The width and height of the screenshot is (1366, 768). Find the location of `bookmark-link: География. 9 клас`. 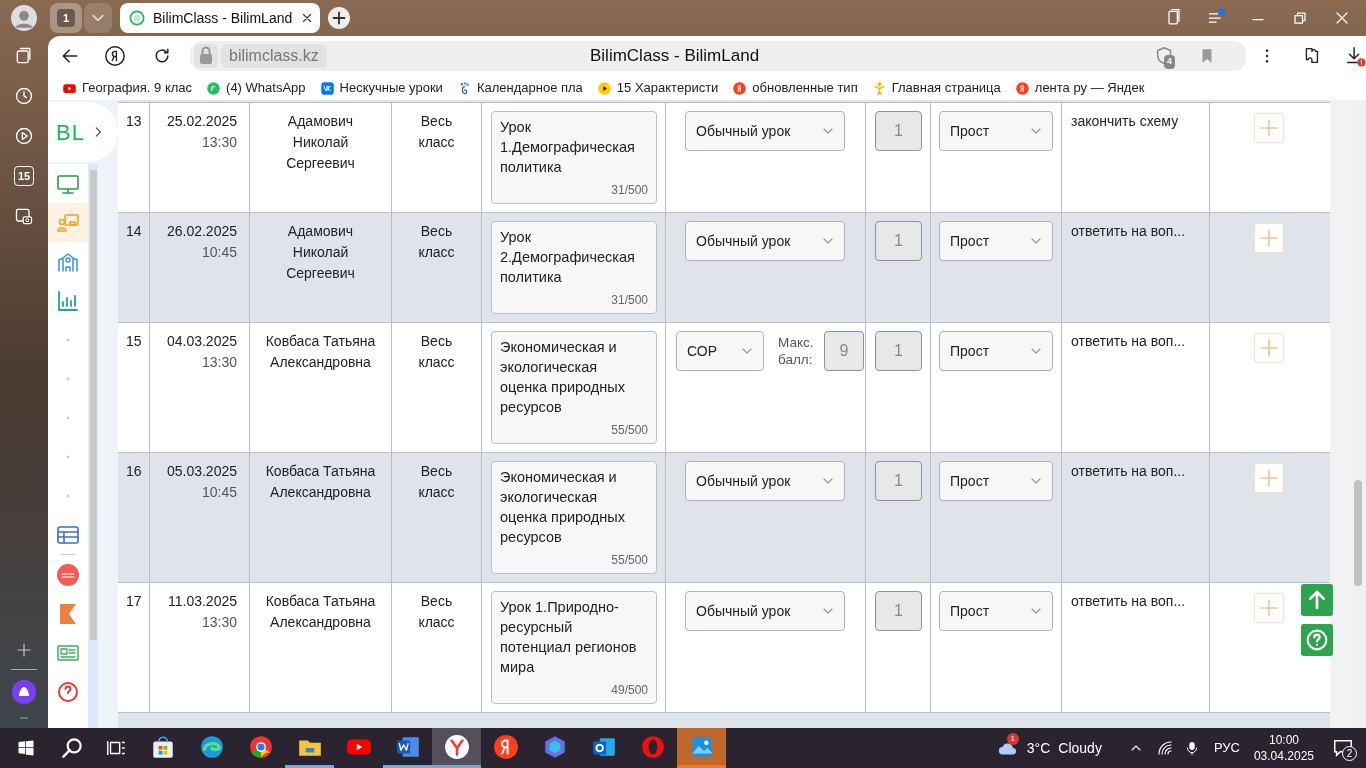

bookmark-link: География. 9 клас is located at coordinates (127, 88).